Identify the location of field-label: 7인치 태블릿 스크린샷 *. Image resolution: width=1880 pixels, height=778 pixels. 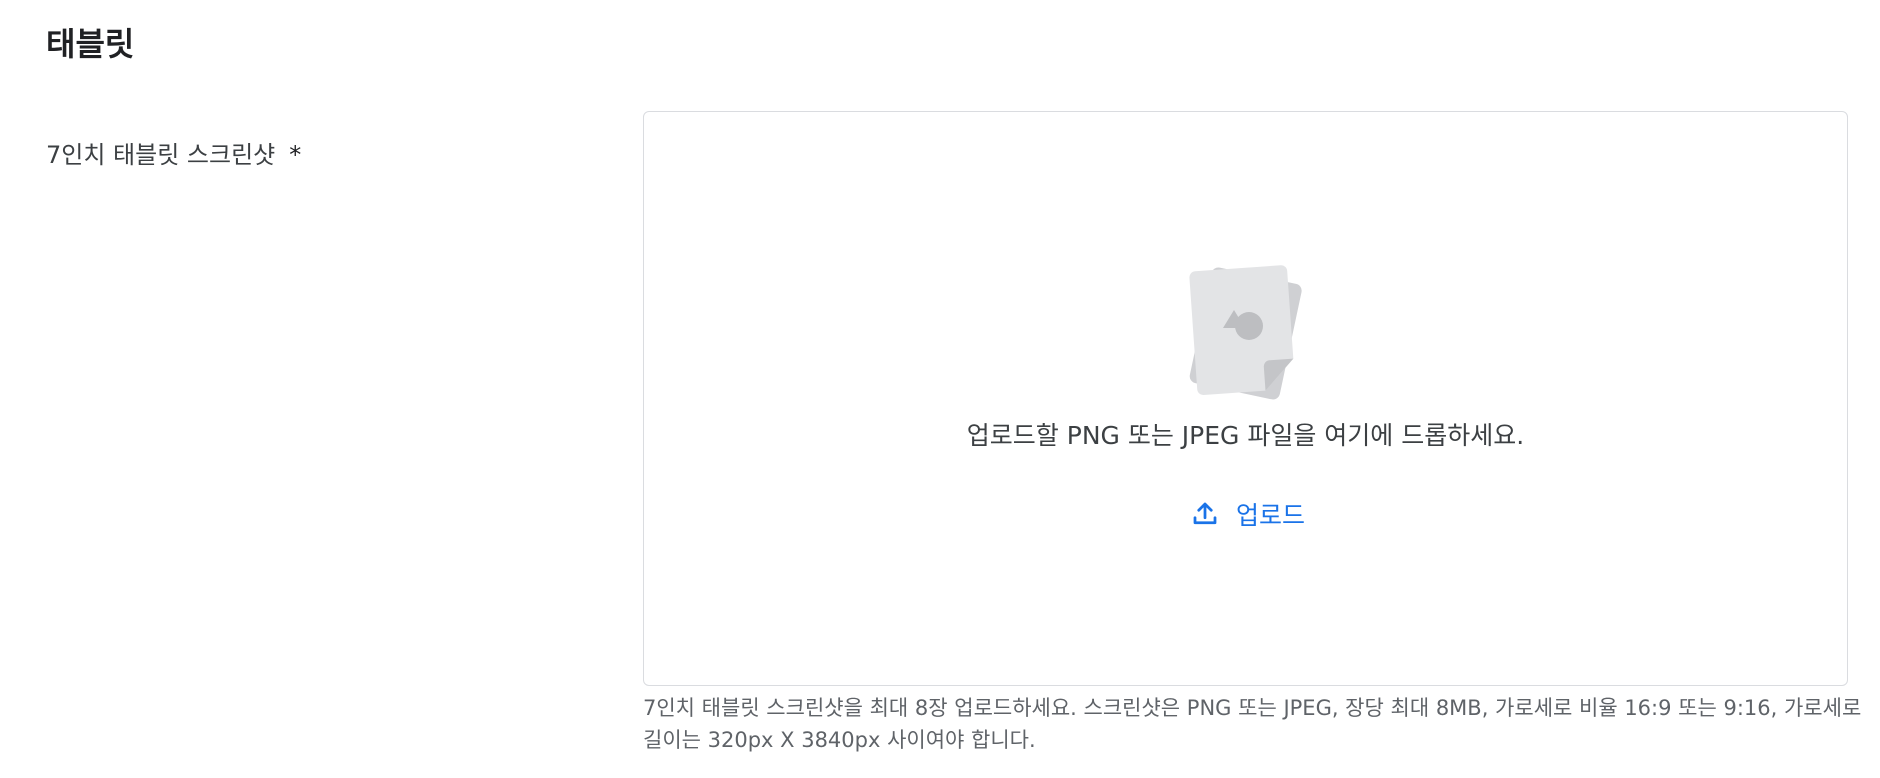
(173, 155).